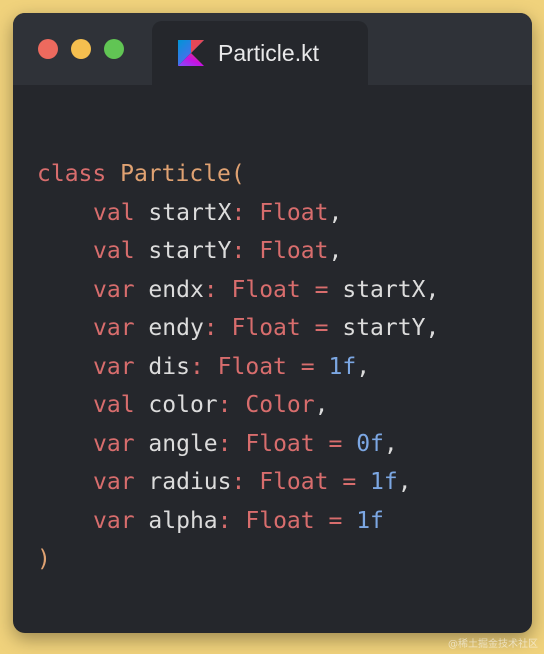 This screenshot has height=654, width=544. What do you see at coordinates (190, 251) in the screenshot?
I see `param-name: startY` at bounding box center [190, 251].